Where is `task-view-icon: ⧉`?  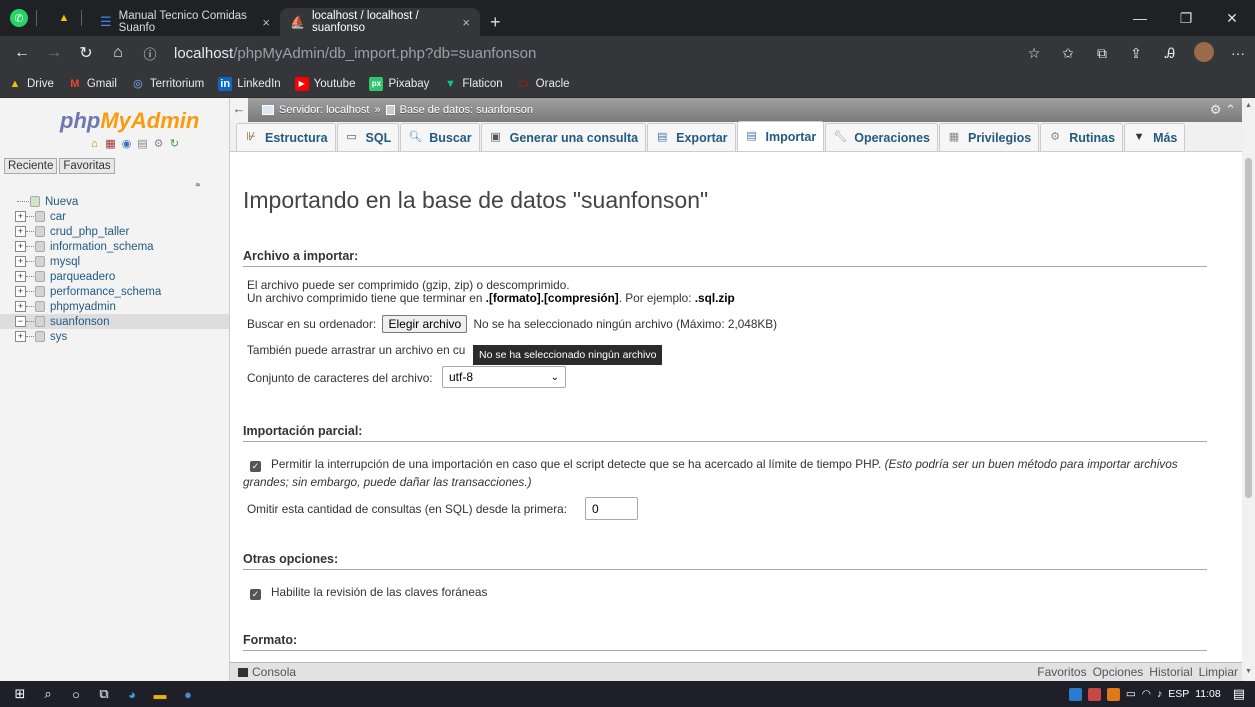 task-view-icon: ⧉ is located at coordinates (104, 694).